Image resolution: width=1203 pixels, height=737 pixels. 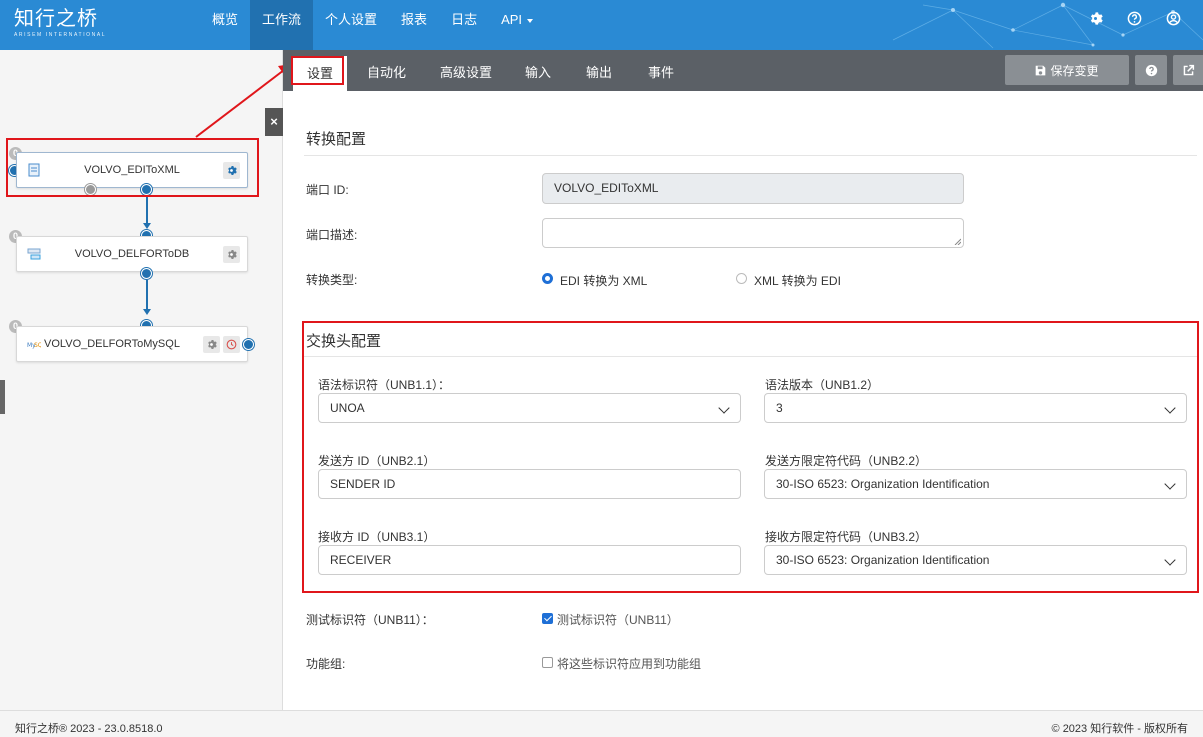 I want to click on nav-overview-label: 概览, so click(x=225, y=19).